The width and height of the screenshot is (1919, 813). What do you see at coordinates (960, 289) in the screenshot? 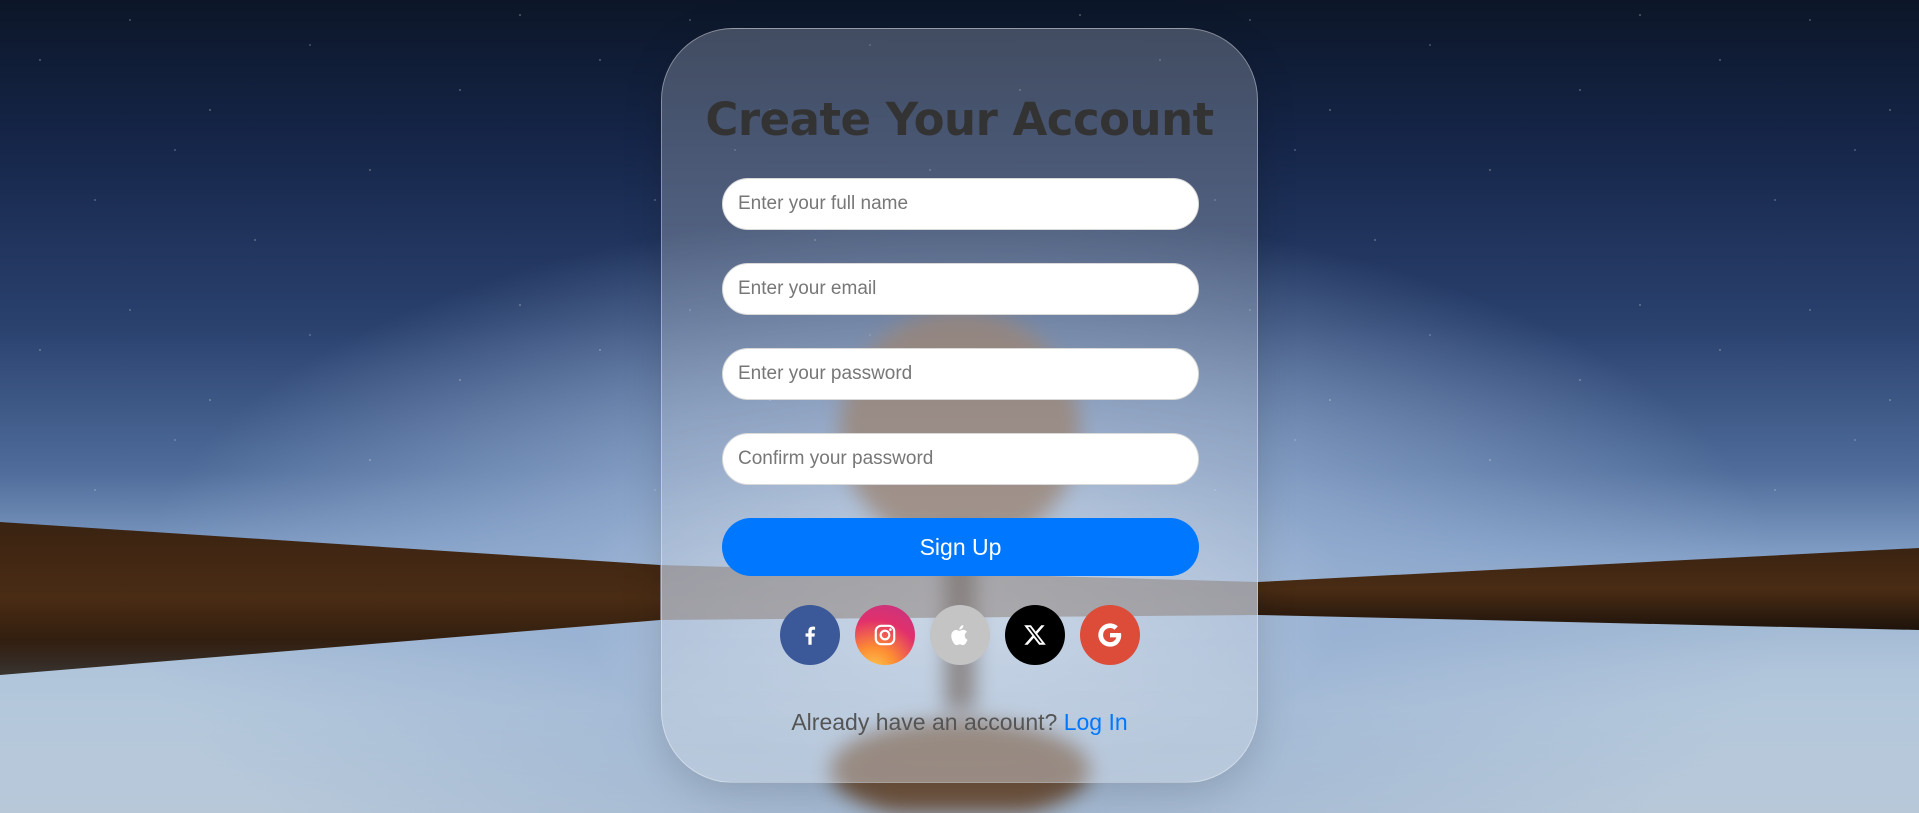
I see `email-input` at bounding box center [960, 289].